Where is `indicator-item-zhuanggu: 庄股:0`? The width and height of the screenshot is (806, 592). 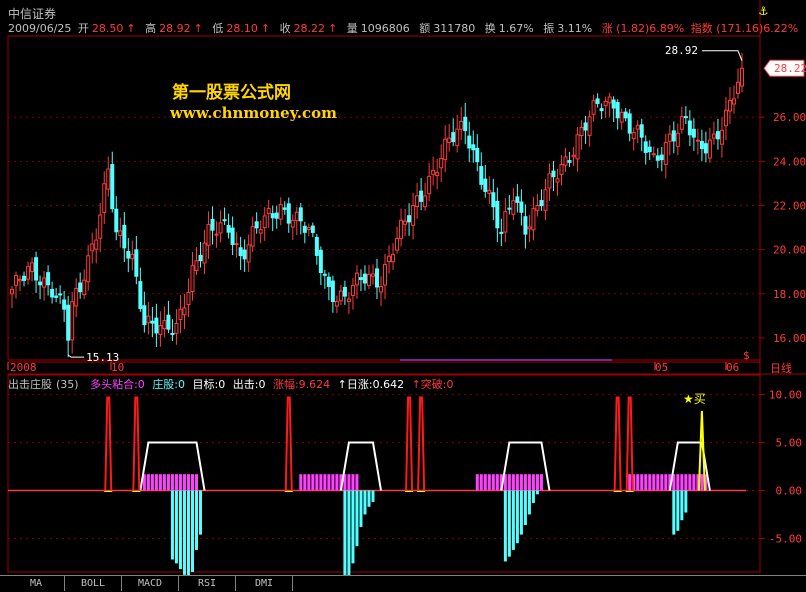
indicator-item-zhuanggu: 庄股:0 is located at coordinates (169, 384).